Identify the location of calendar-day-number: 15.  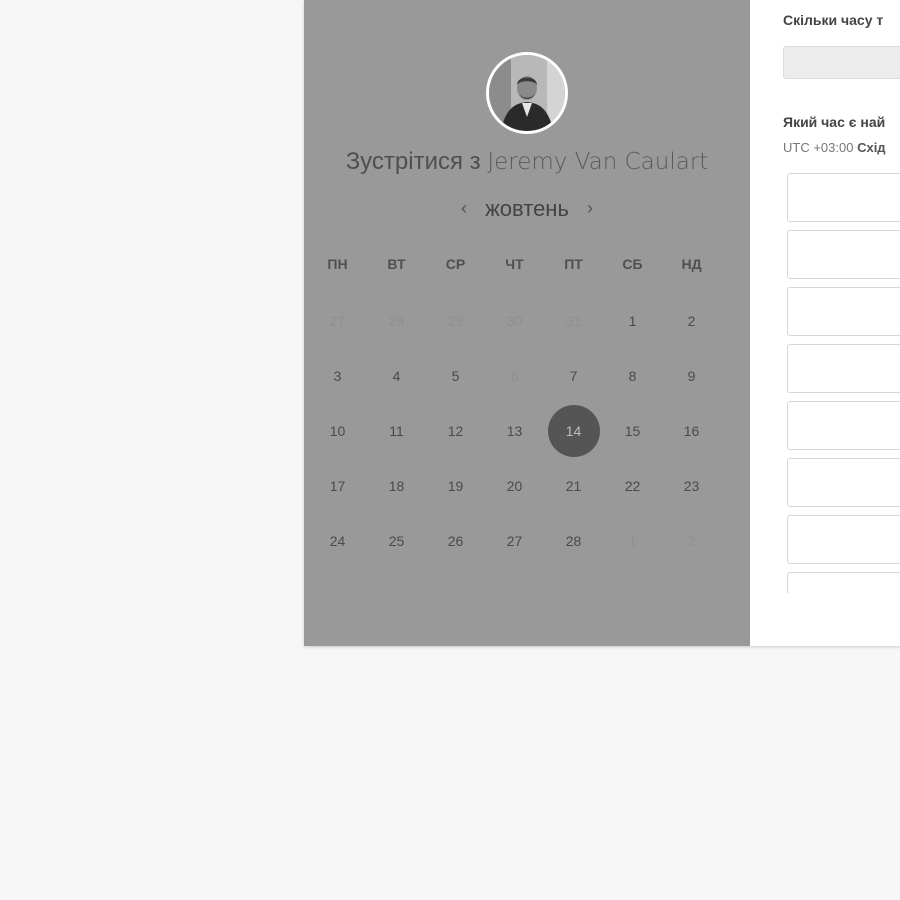
(632, 430).